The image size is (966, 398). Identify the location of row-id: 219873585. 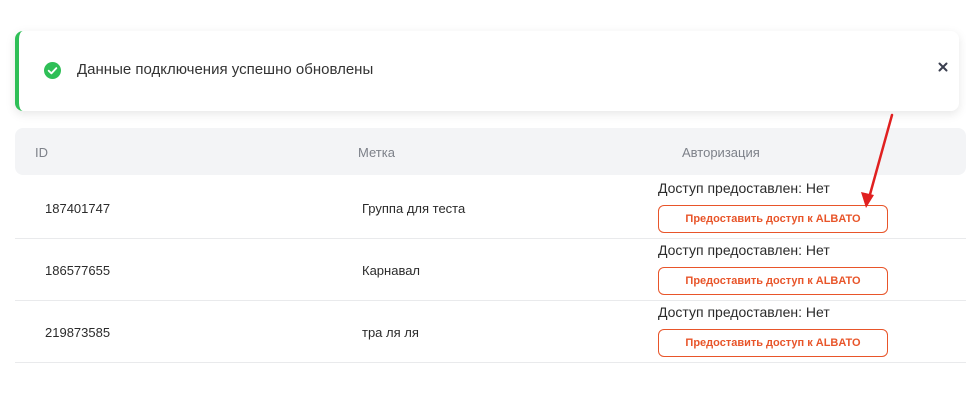
(78, 332).